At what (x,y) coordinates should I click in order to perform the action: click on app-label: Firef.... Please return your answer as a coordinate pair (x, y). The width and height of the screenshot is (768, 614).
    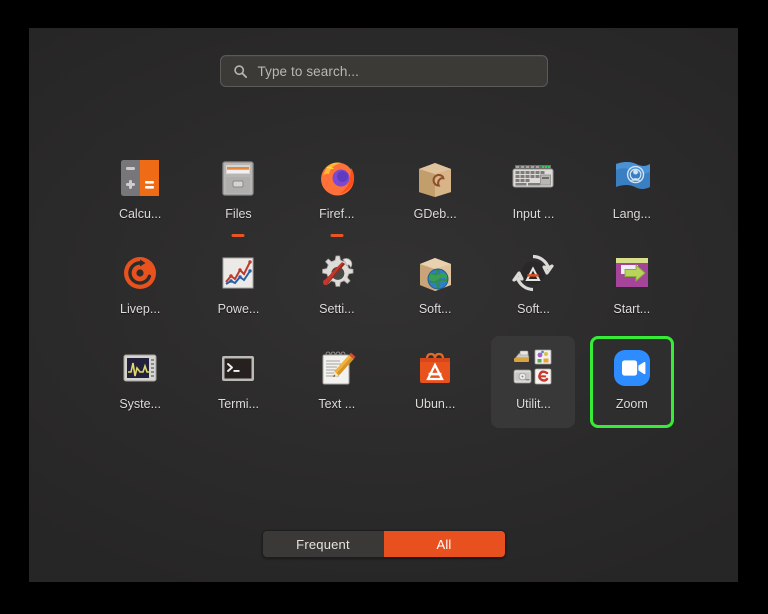
    Looking at the image, I should click on (337, 214).